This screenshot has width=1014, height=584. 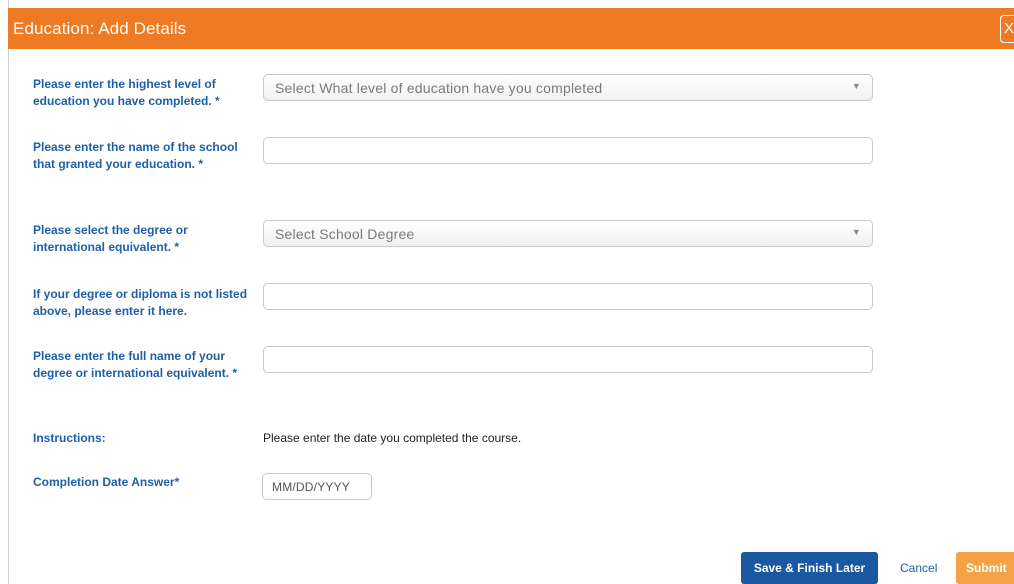 I want to click on save-finish-later-button: Save & Finish Later, so click(x=809, y=568).